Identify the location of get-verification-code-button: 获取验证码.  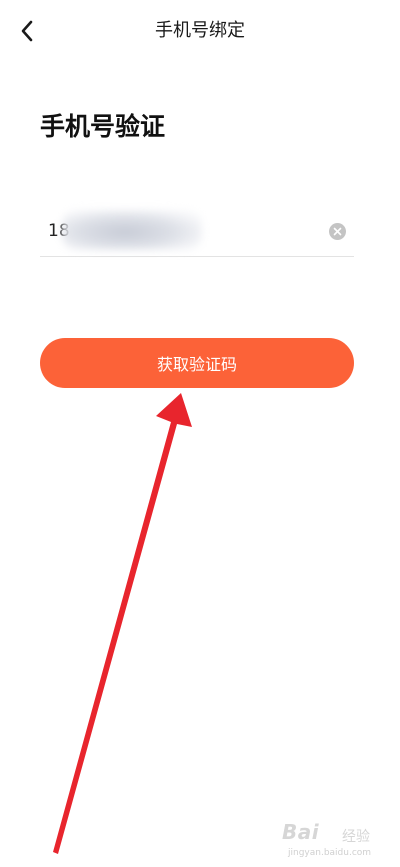
(197, 363).